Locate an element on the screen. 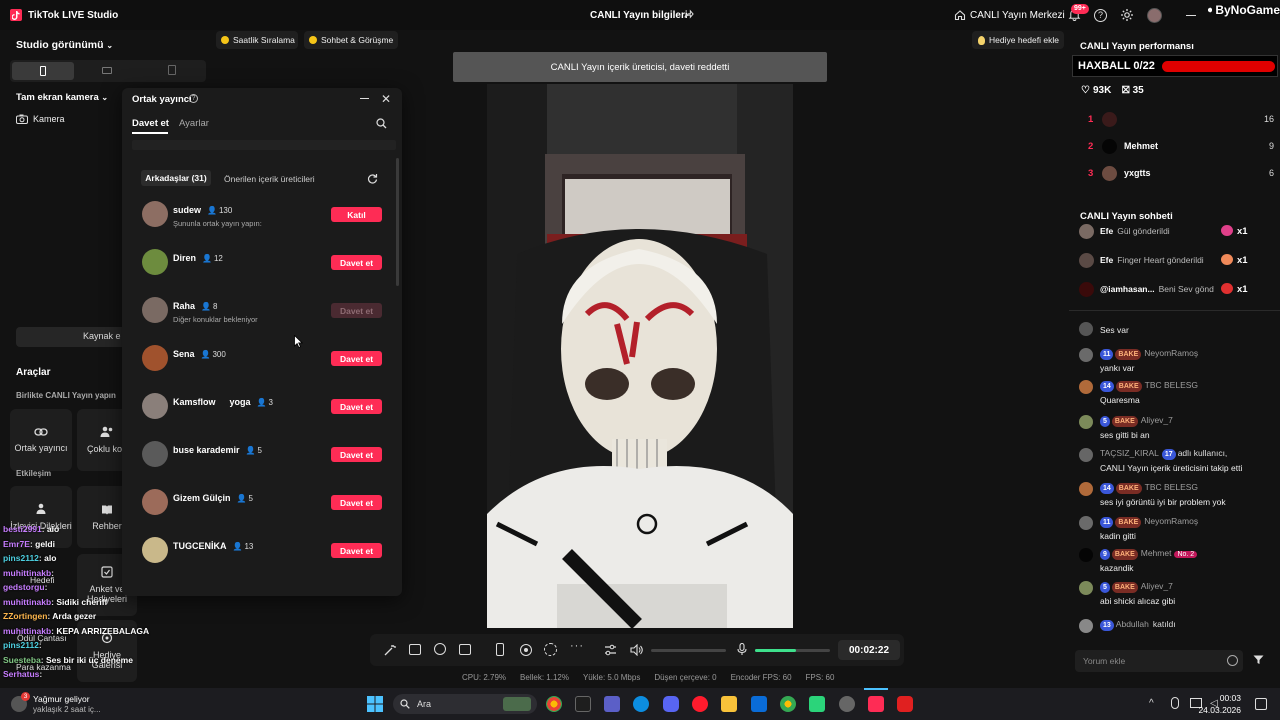  opera-icon is located at coordinates (700, 704).